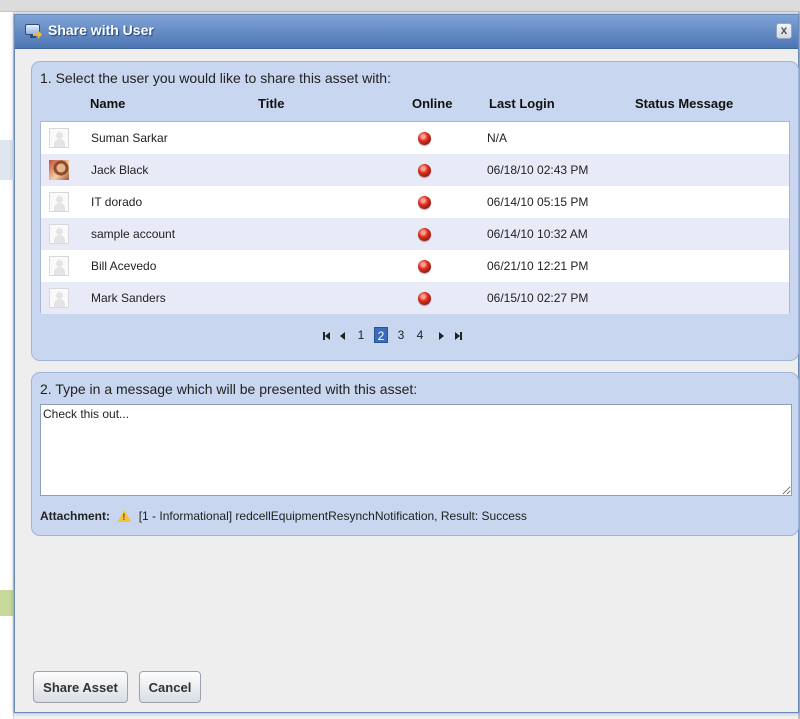 This screenshot has height=719, width=800. I want to click on user-row: Mark Sanders 06/15/10 02:27 PM, so click(415, 298).